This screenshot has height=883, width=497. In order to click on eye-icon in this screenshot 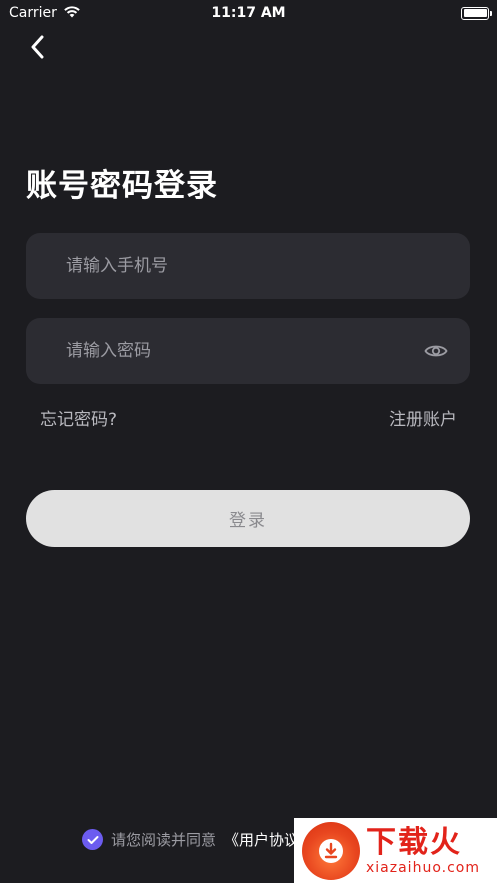, I will do `click(436, 351)`.